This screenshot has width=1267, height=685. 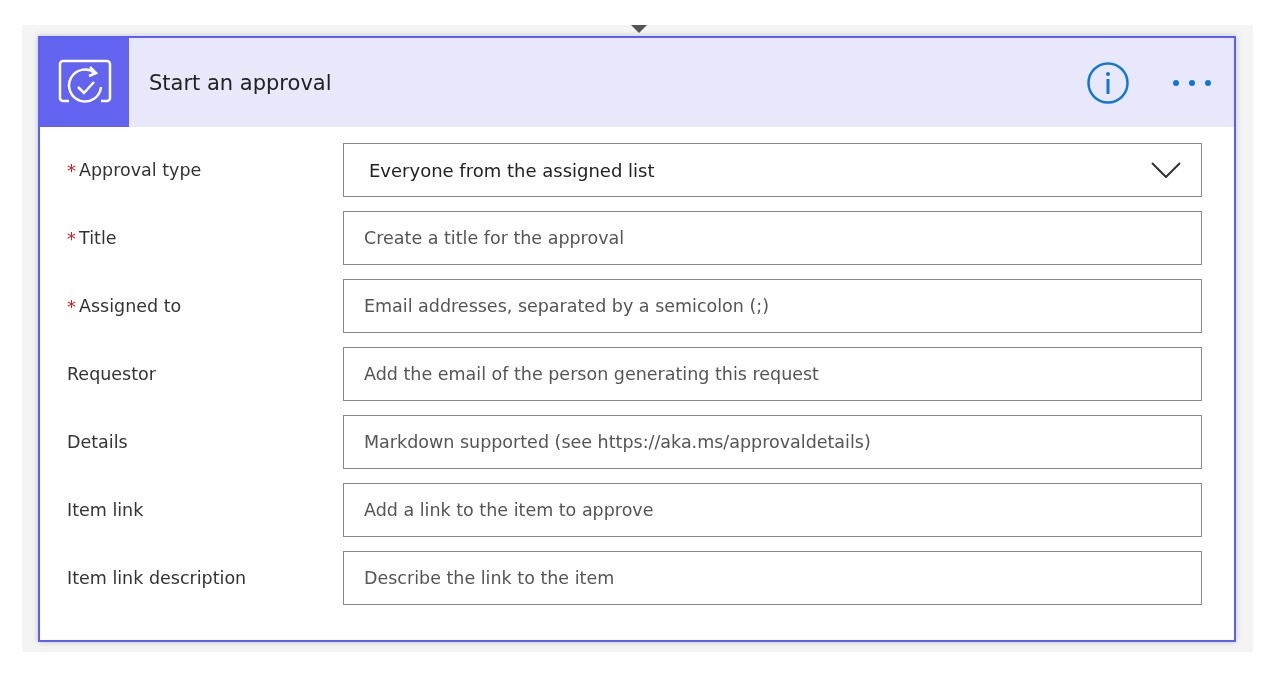 I want to click on field-label: Item link, so click(x=105, y=510).